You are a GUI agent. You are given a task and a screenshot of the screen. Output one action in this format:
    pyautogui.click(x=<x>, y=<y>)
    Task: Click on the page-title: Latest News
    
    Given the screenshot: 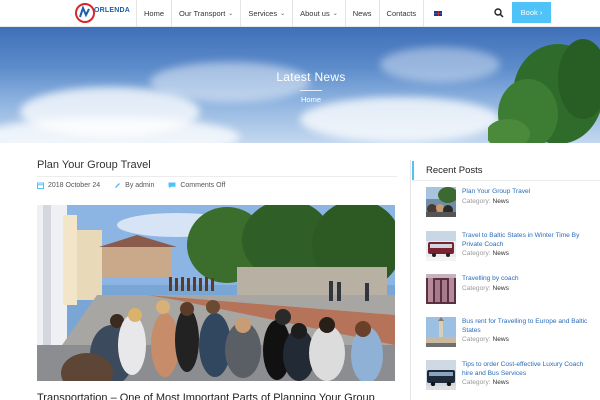 What is the action you would take?
    pyautogui.click(x=311, y=77)
    